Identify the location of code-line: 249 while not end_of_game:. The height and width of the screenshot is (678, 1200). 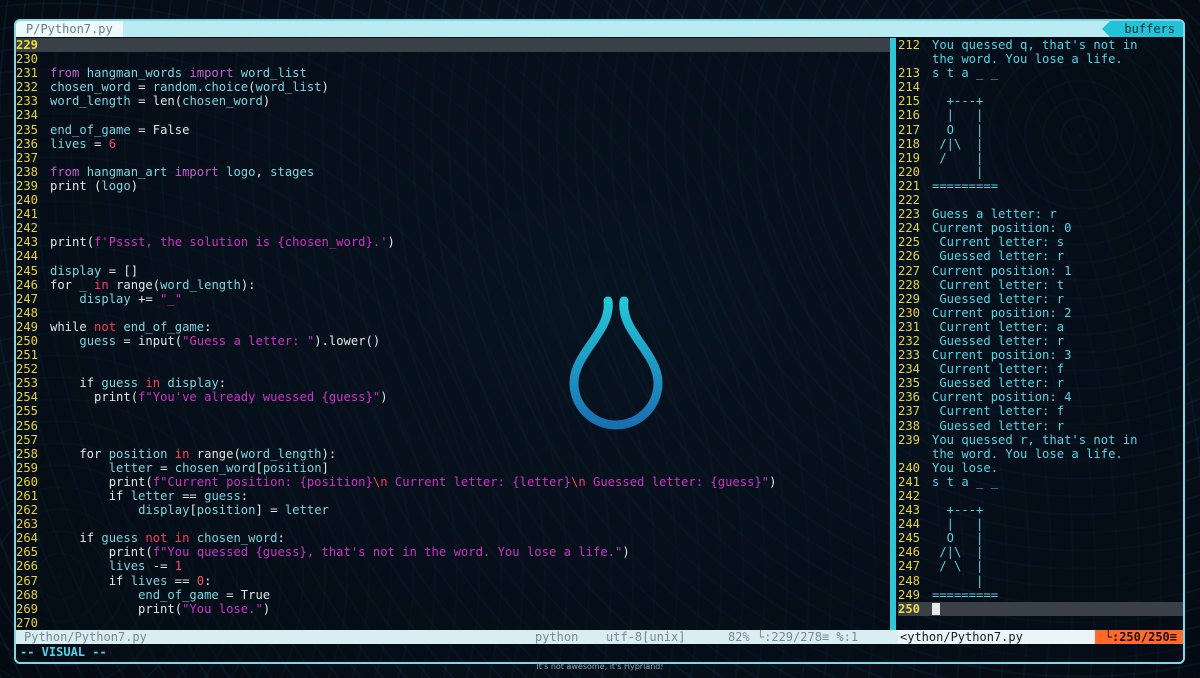
(453, 327).